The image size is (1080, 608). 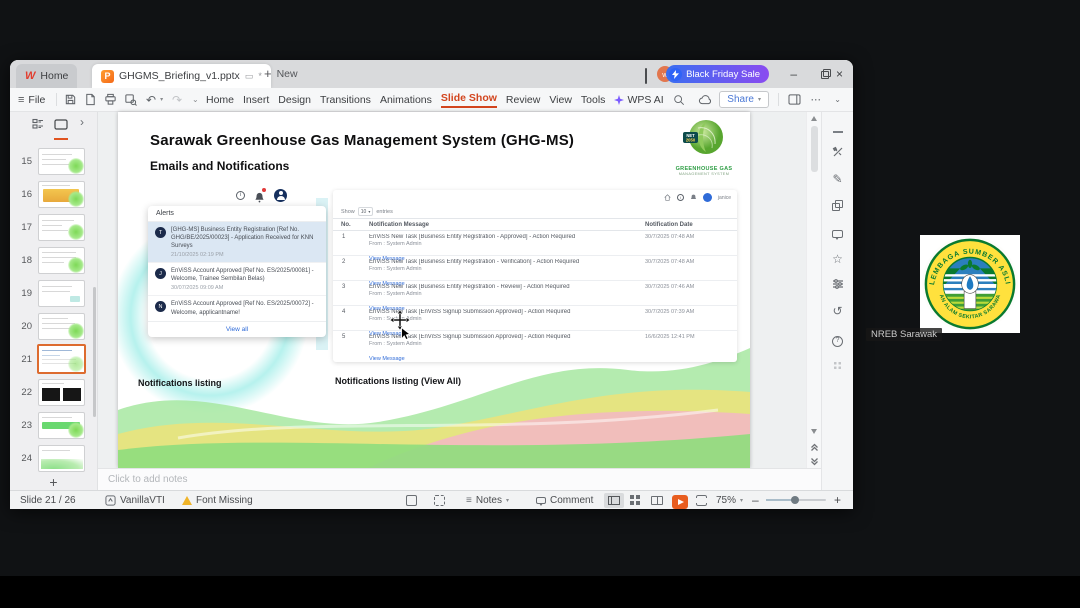 What do you see at coordinates (468, 100) in the screenshot?
I see `menu-slide-show: Slide Show` at bounding box center [468, 100].